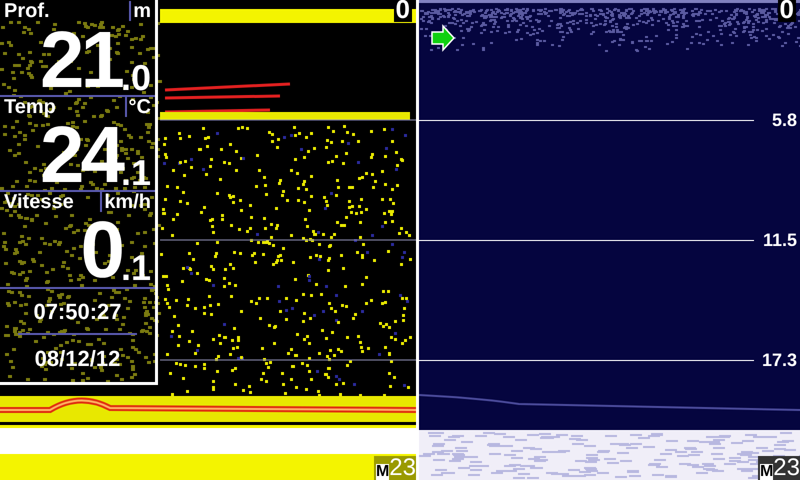  What do you see at coordinates (779, 360) in the screenshot?
I see `depth-mark-label: 17.3` at bounding box center [779, 360].